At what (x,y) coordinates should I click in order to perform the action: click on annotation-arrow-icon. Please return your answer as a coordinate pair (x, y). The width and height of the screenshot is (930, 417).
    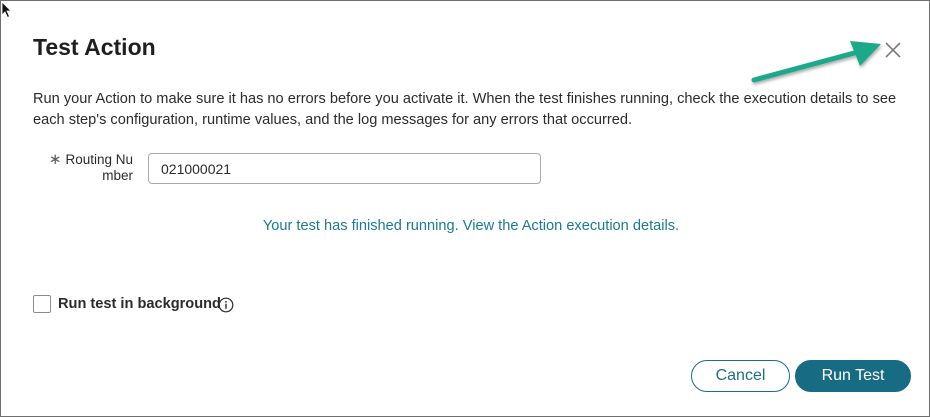
    Looking at the image, I should click on (816, 62).